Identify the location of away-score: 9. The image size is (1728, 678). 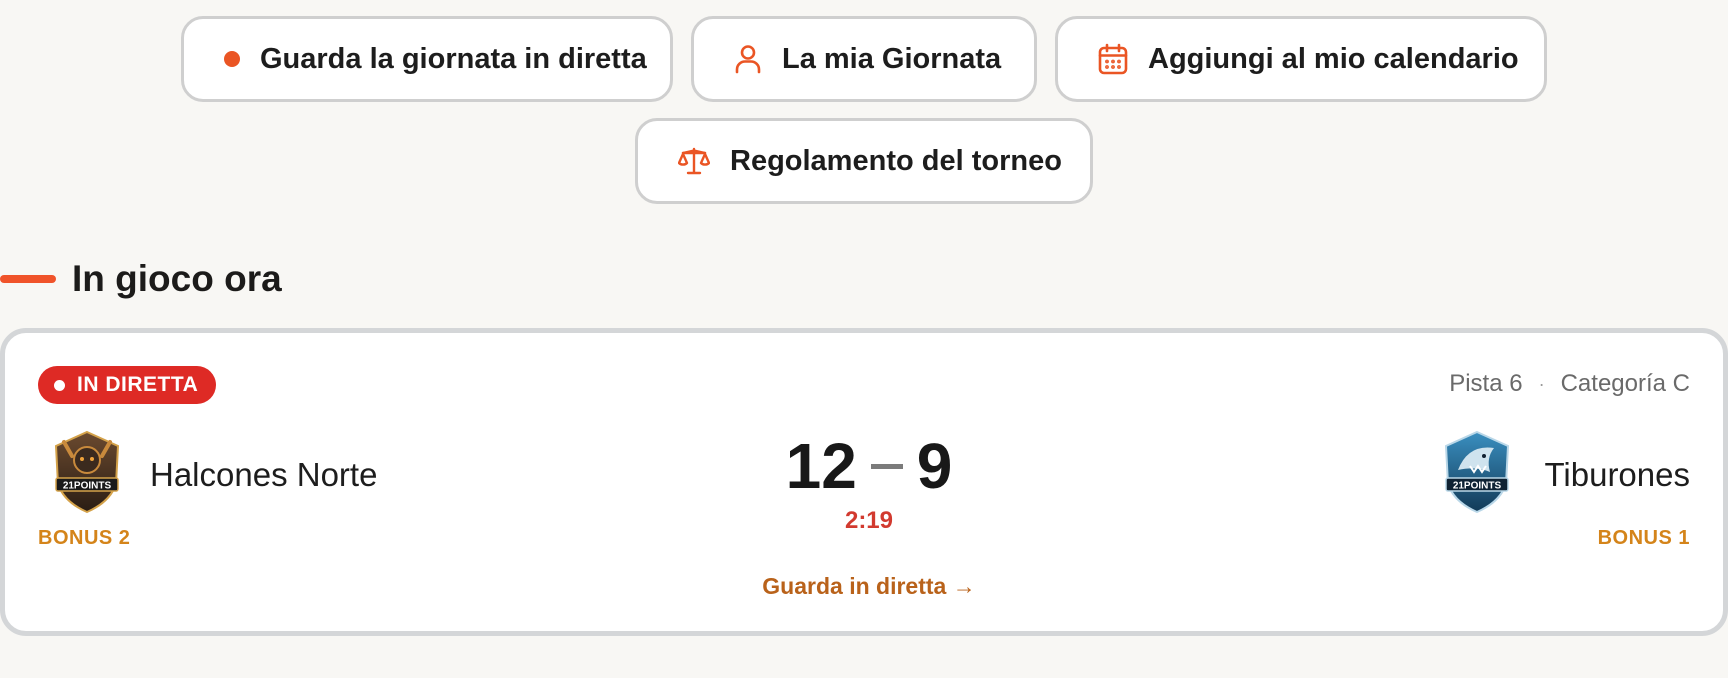
(934, 466).